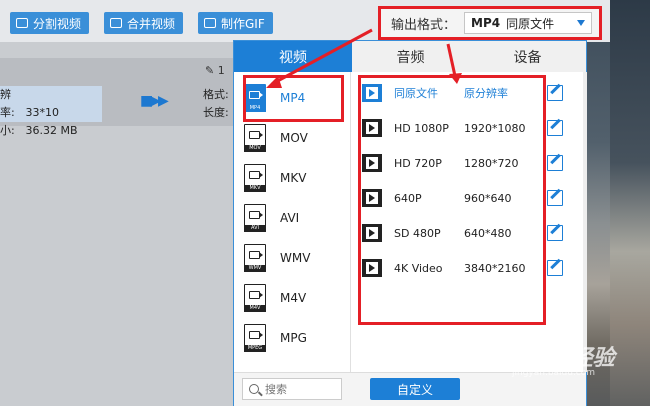 This screenshot has width=650, height=406. Describe the element at coordinates (255, 268) in the screenshot. I see `file-tag: WMV` at that location.